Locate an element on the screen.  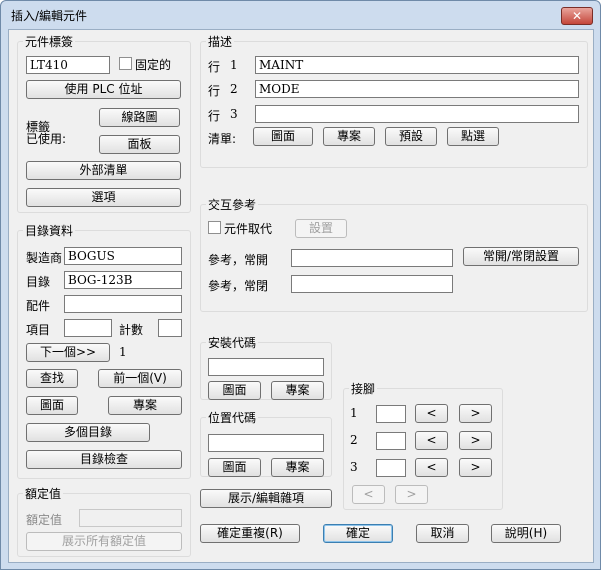
options-button: 選項 is located at coordinates (103, 197).